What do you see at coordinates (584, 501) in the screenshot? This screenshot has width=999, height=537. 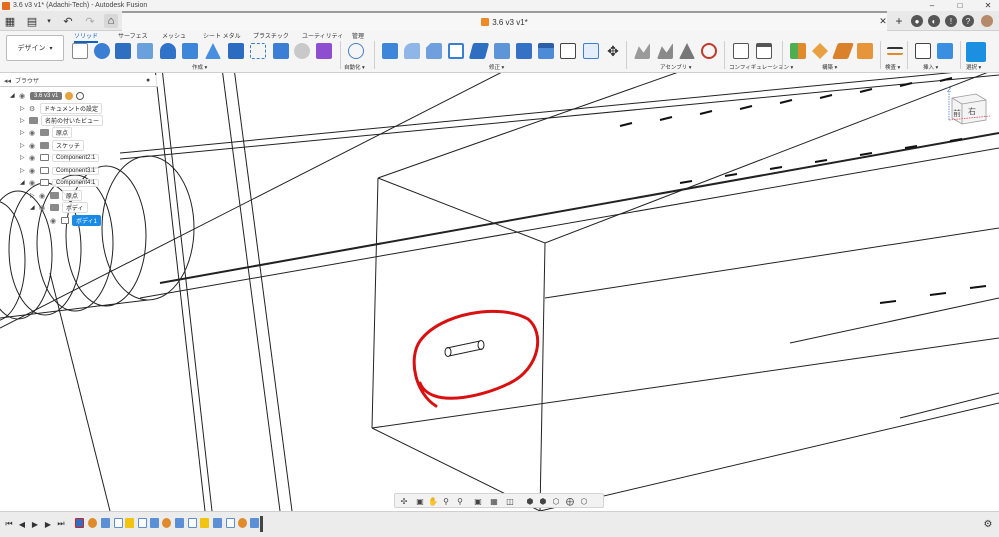 I see `wireframe-icon: ⬡` at bounding box center [584, 501].